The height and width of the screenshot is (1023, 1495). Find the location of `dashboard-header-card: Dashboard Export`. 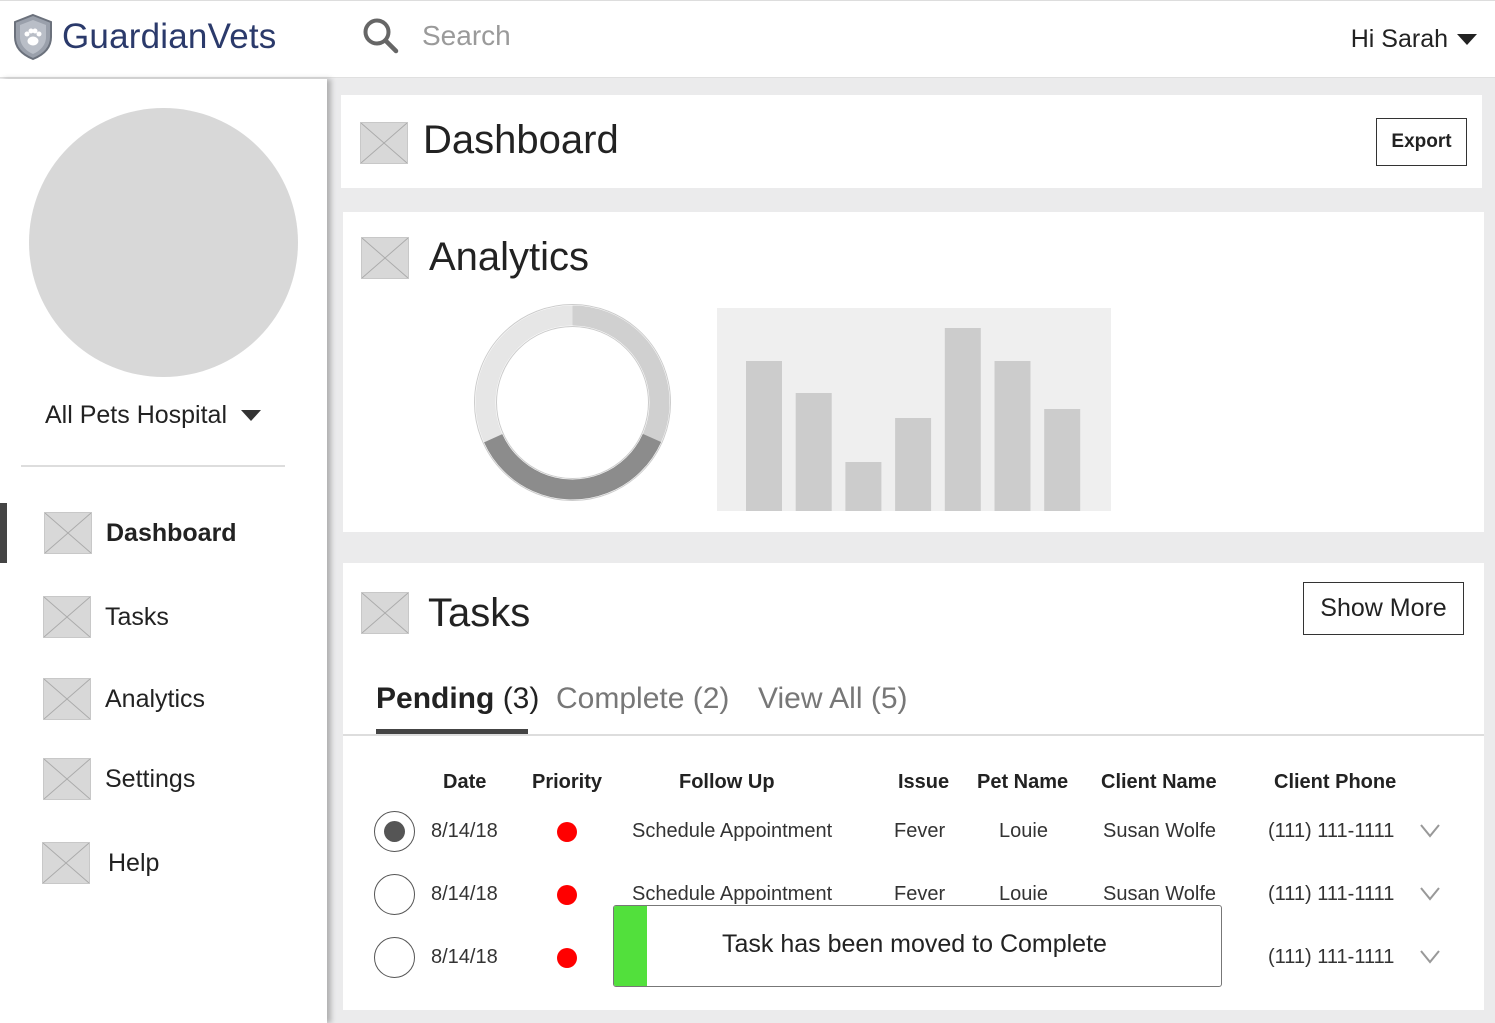

dashboard-header-card: Dashboard Export is located at coordinates (911, 141).